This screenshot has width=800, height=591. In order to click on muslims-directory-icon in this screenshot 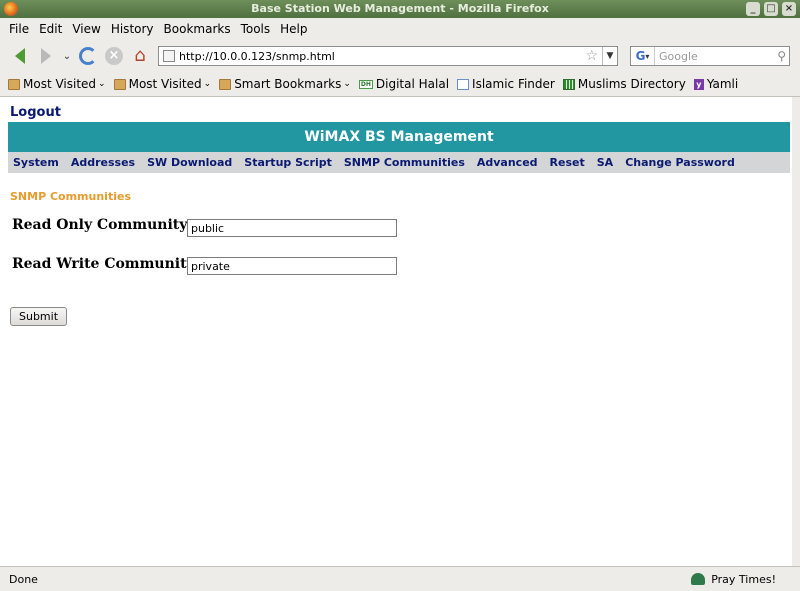, I will do `click(568, 84)`.